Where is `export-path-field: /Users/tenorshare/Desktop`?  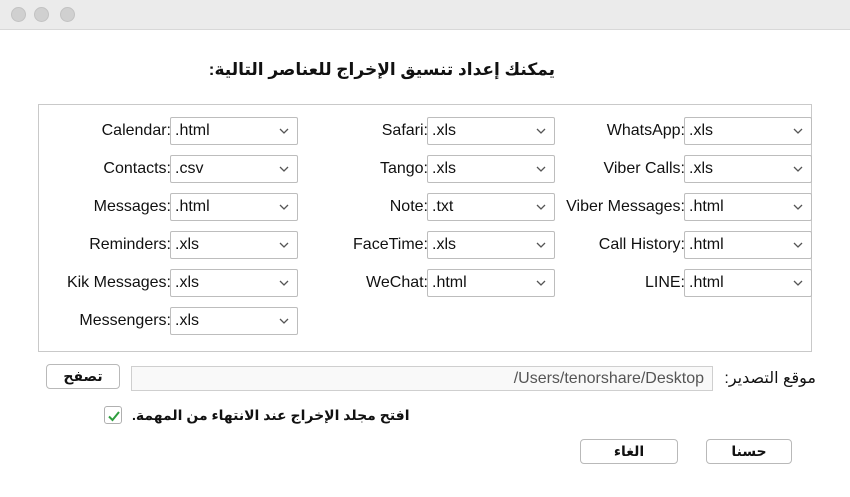
export-path-field: /Users/tenorshare/Desktop is located at coordinates (422, 378).